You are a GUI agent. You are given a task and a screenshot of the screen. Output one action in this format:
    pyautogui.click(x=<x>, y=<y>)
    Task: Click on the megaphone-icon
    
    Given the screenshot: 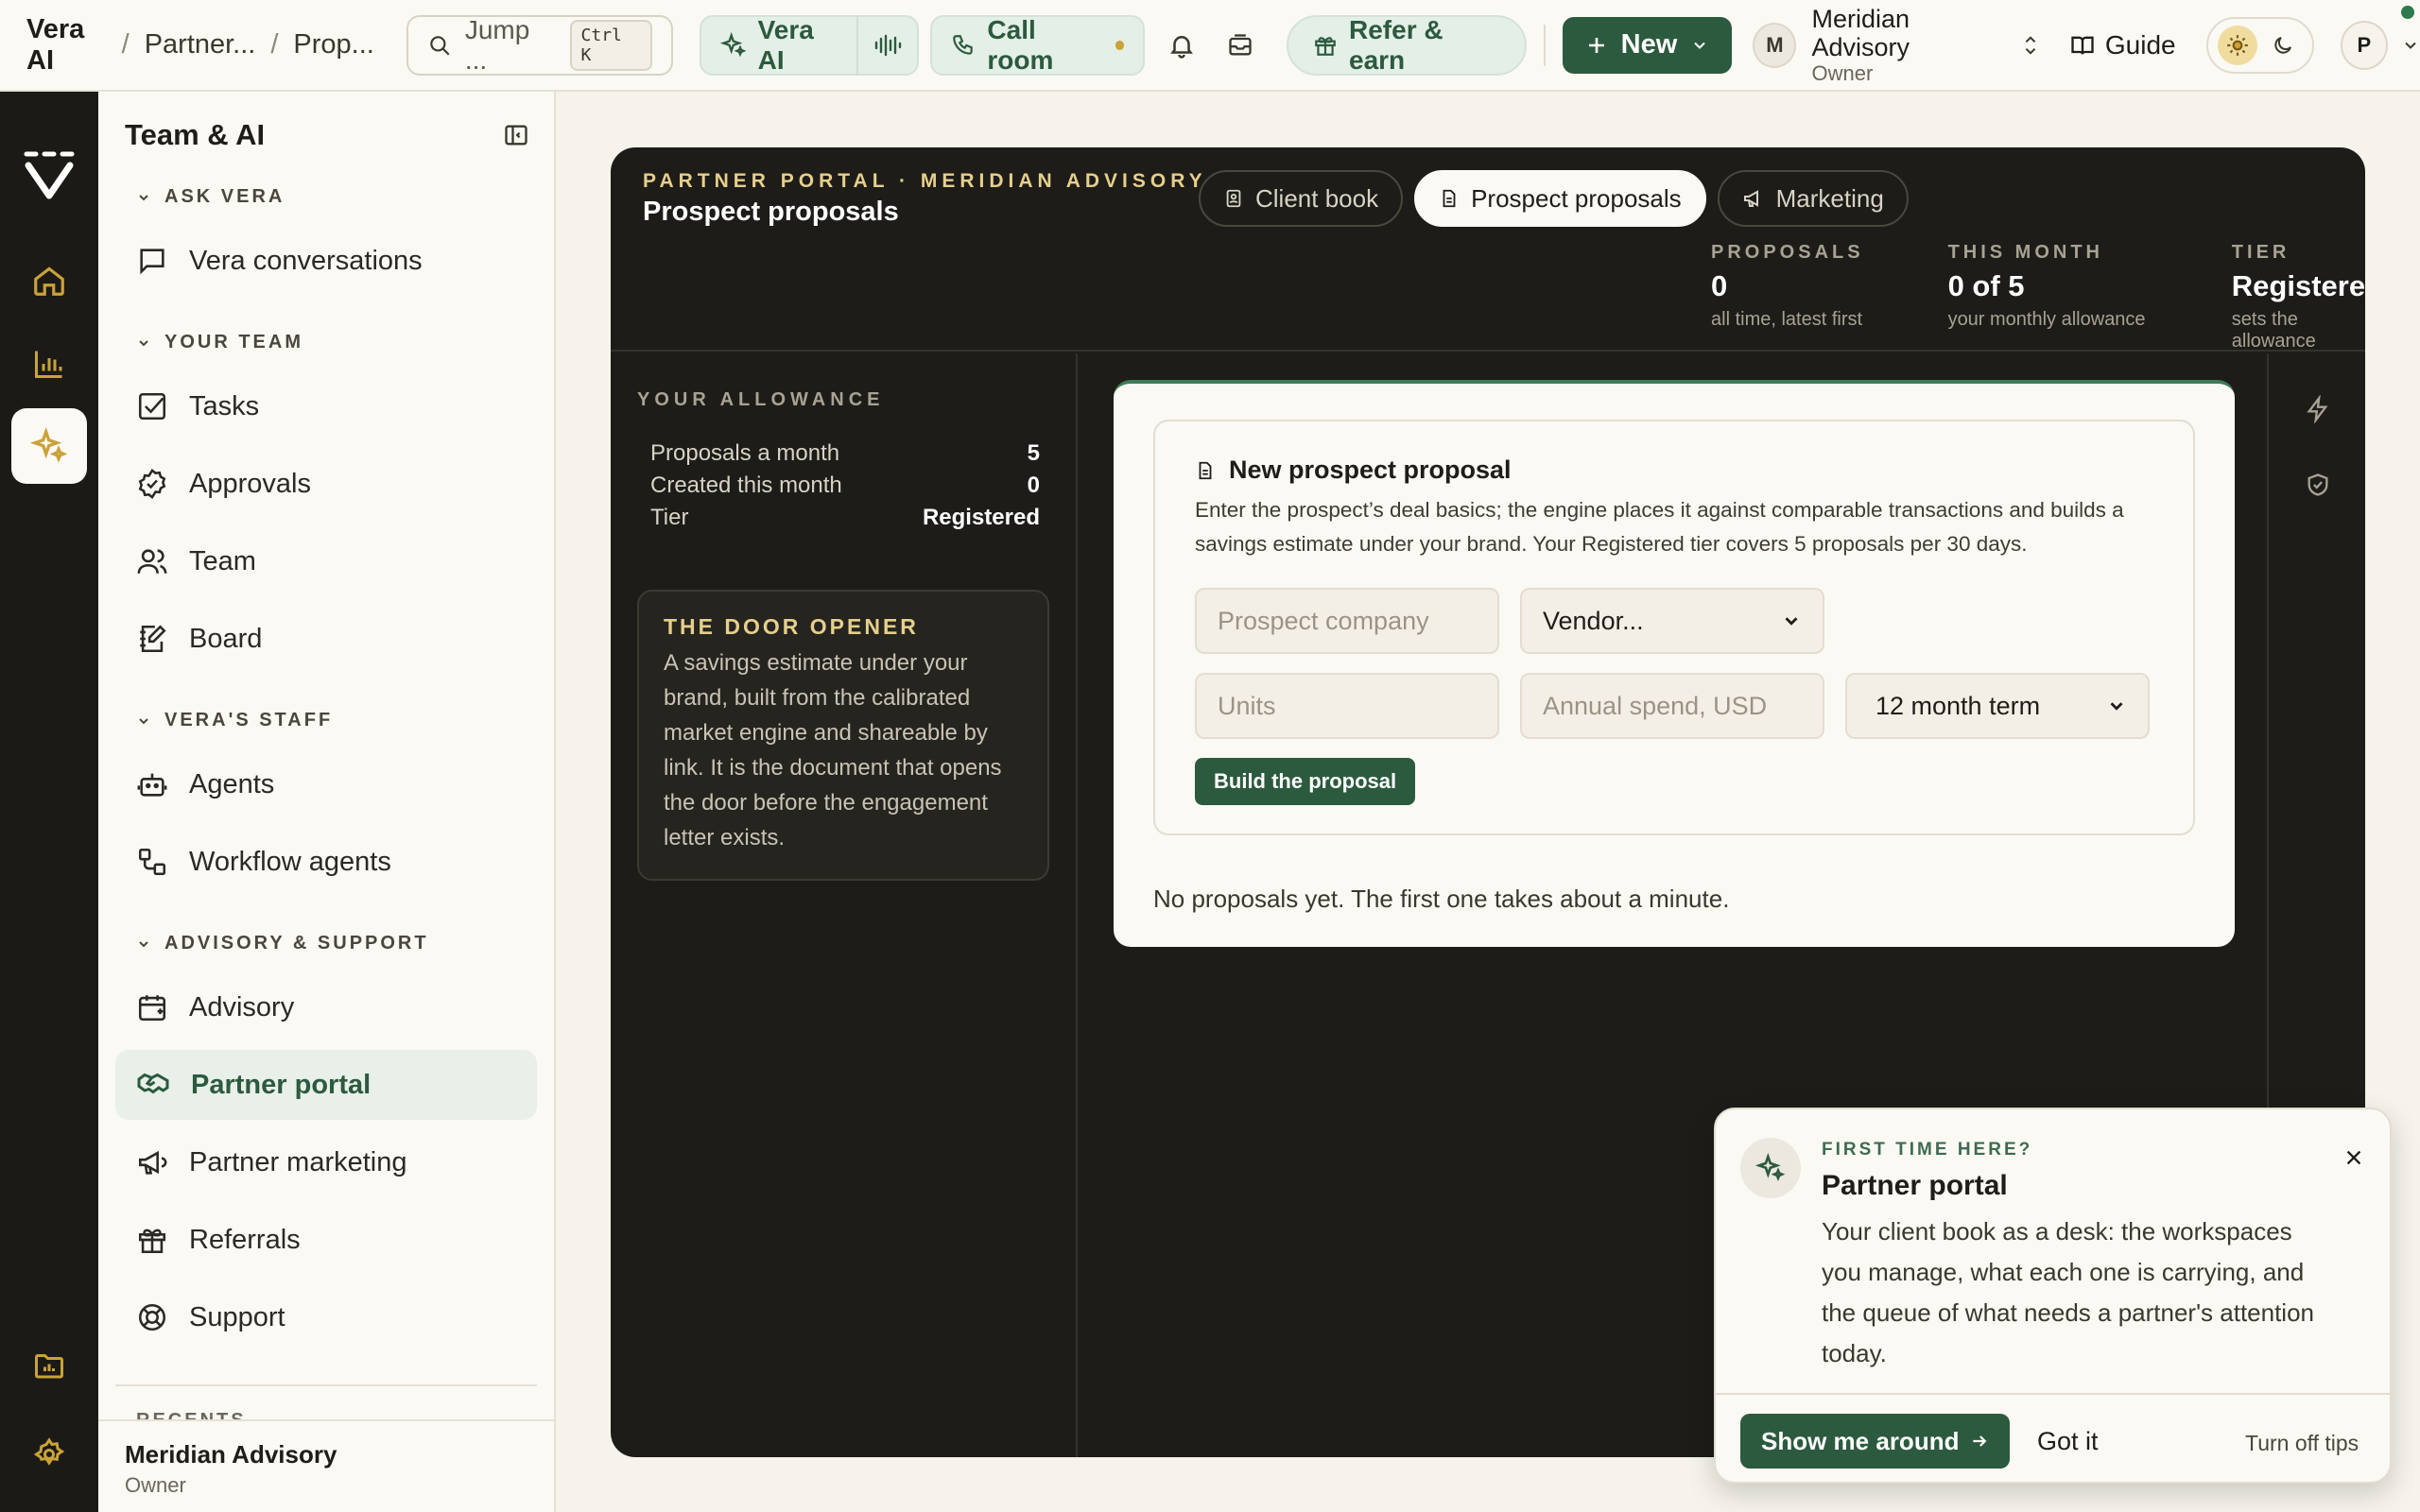 What is the action you would take?
    pyautogui.click(x=1753, y=198)
    